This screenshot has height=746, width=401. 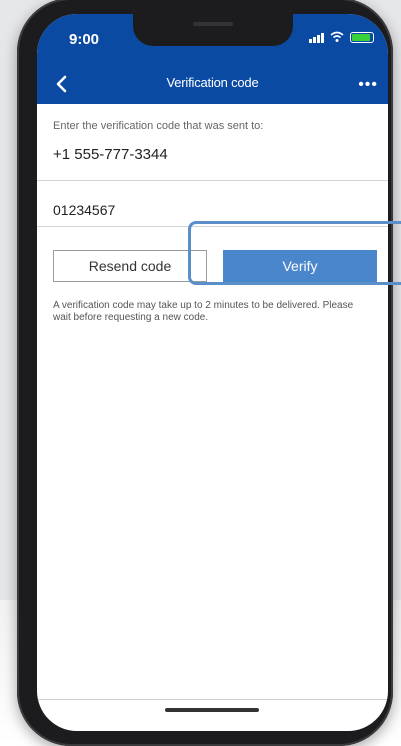 I want to click on phone-number: +1 555-777-3344, so click(x=110, y=154).